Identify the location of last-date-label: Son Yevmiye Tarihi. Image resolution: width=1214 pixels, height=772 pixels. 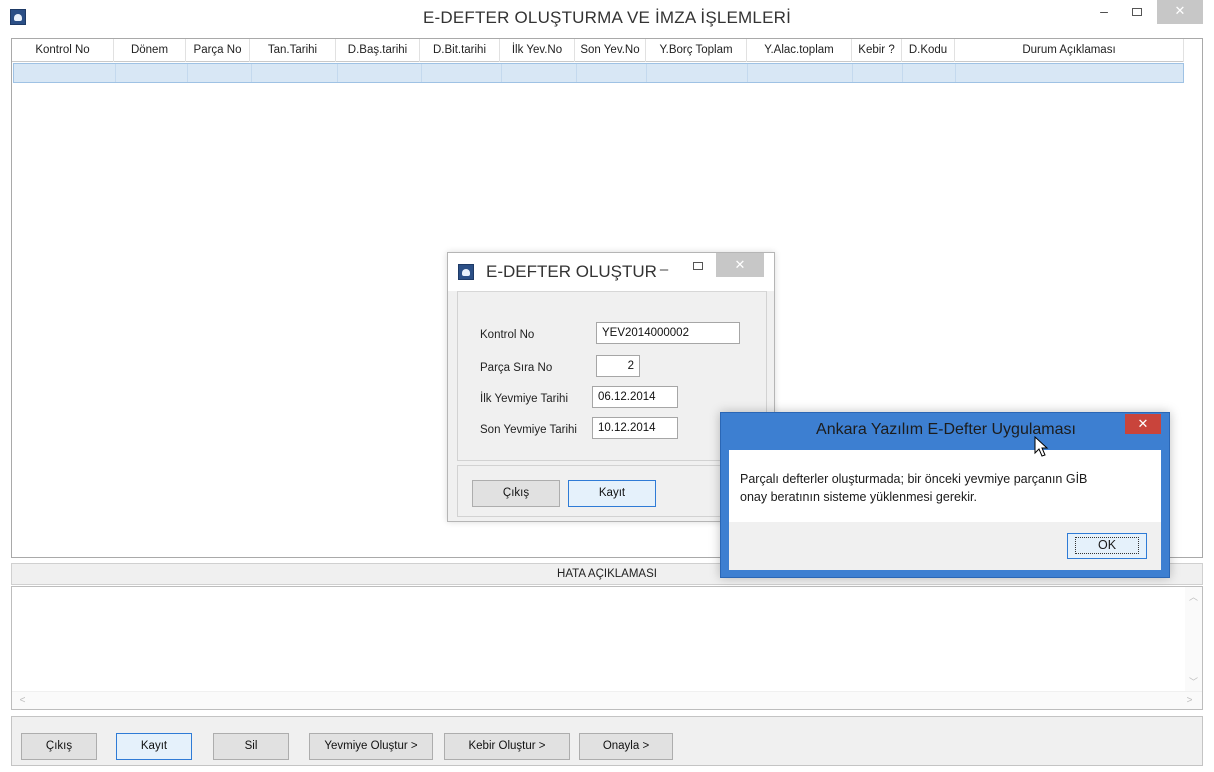
(528, 430).